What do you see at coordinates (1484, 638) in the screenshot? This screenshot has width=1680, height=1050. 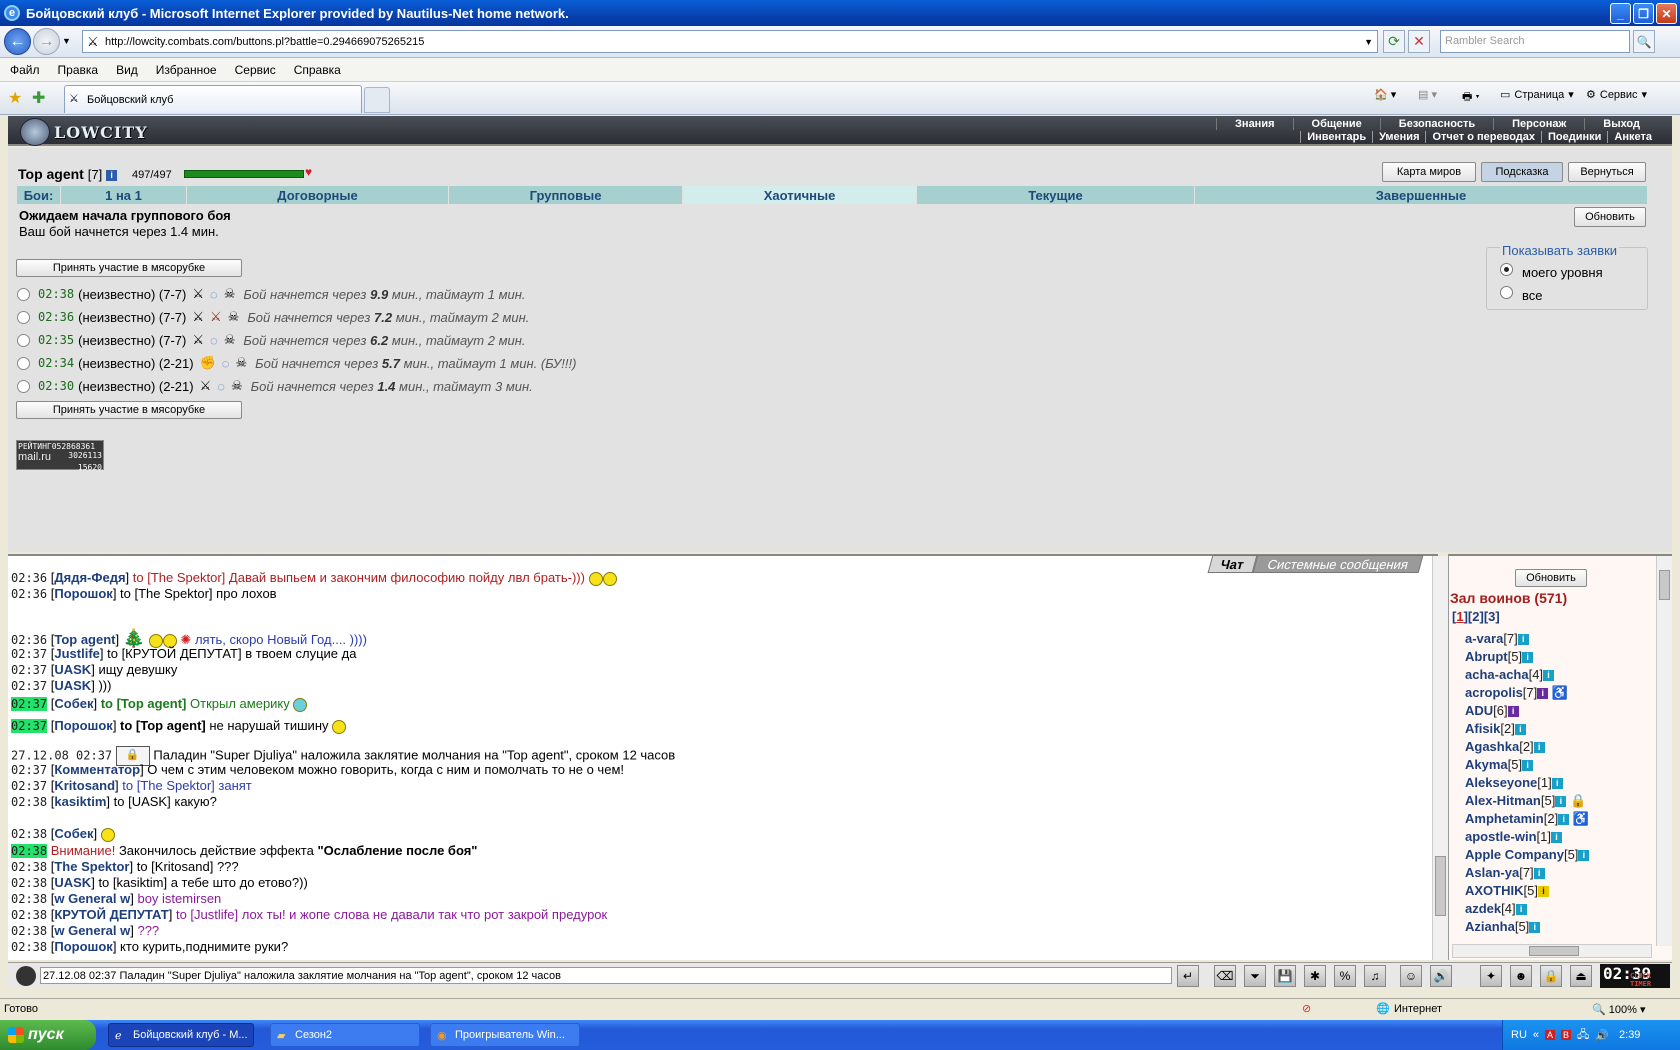 I see `user-name: a-vara` at bounding box center [1484, 638].